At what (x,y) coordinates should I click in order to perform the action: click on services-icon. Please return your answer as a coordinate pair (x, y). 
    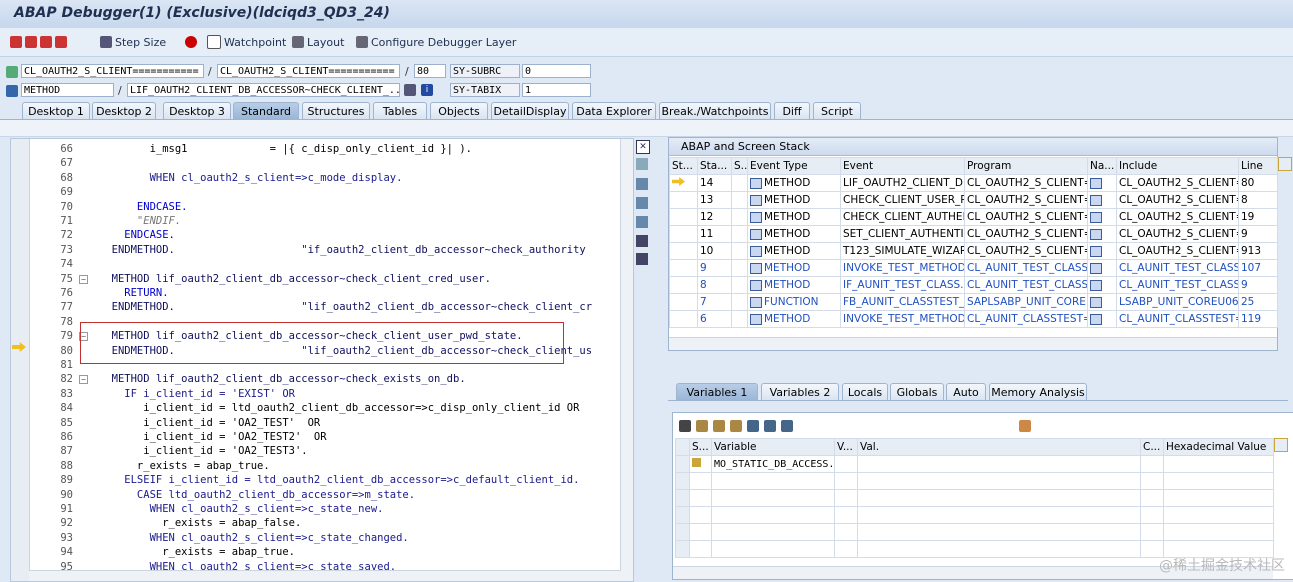
    Looking at the image, I should click on (642, 259).